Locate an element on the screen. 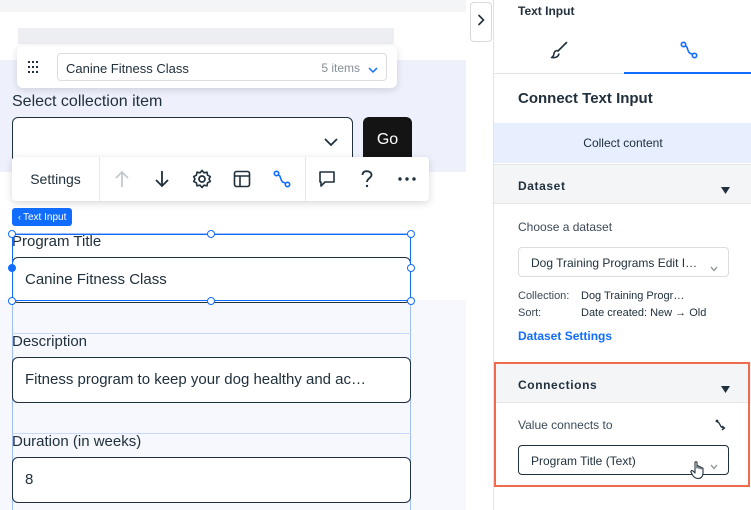  navigator-item-count: 5 items is located at coordinates (340, 68).